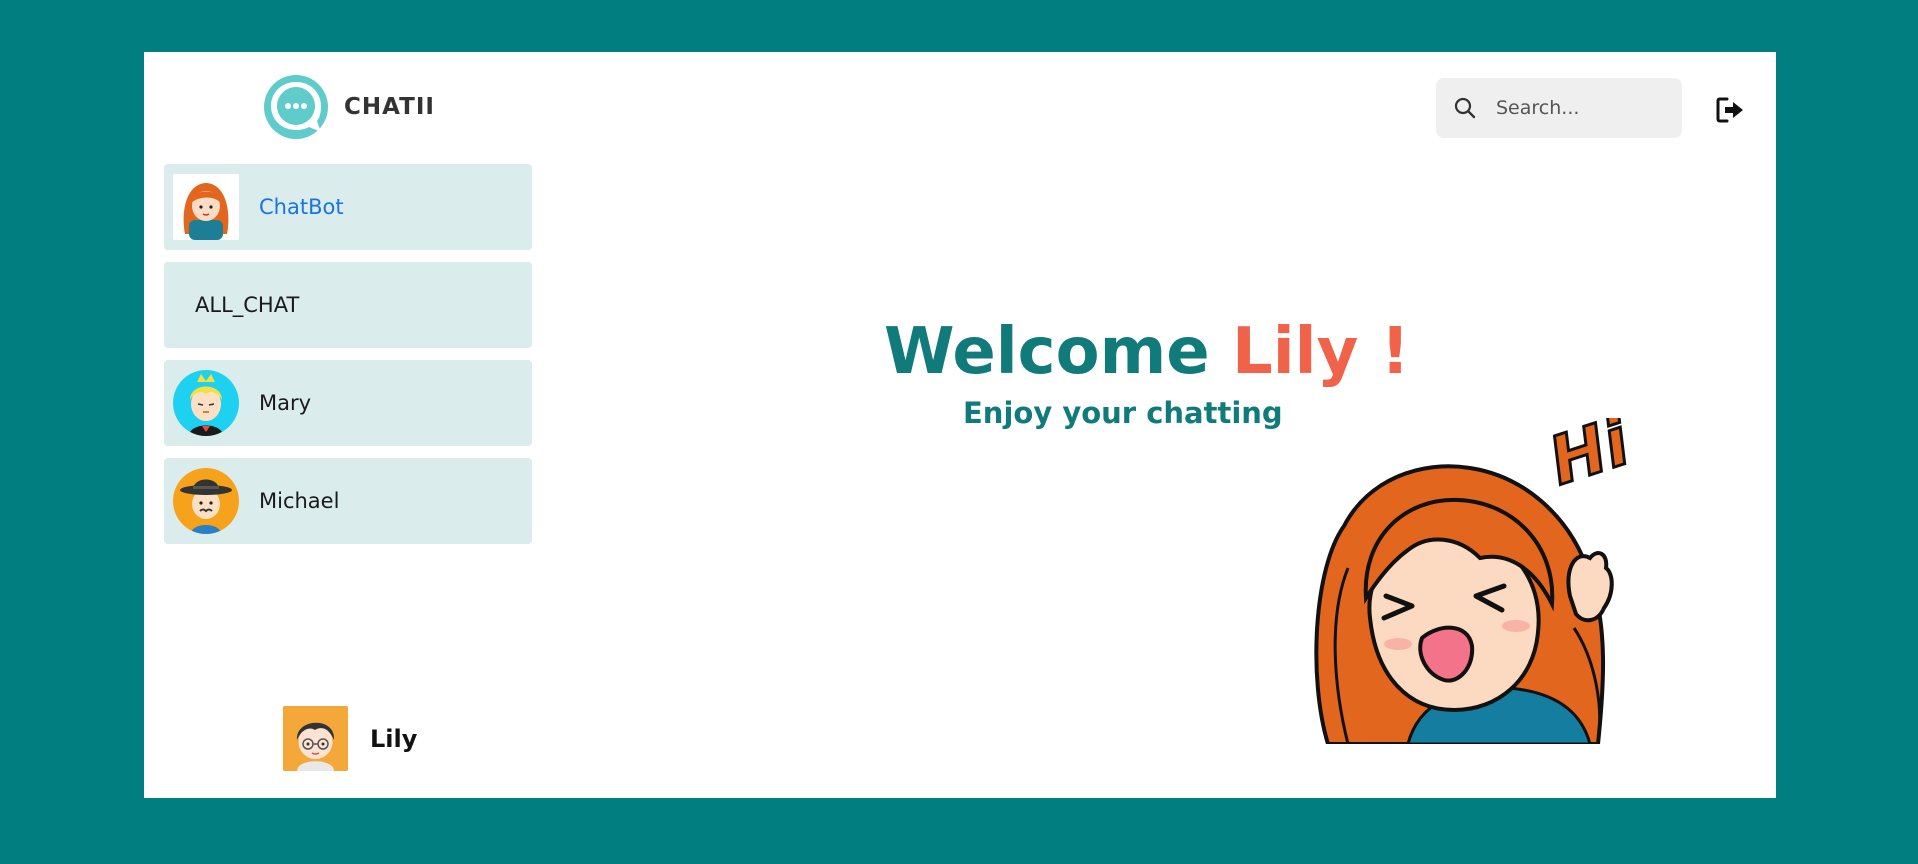 Image resolution: width=1918 pixels, height=864 pixels. Describe the element at coordinates (394, 738) in the screenshot. I see `current-user-name: Lily` at that location.